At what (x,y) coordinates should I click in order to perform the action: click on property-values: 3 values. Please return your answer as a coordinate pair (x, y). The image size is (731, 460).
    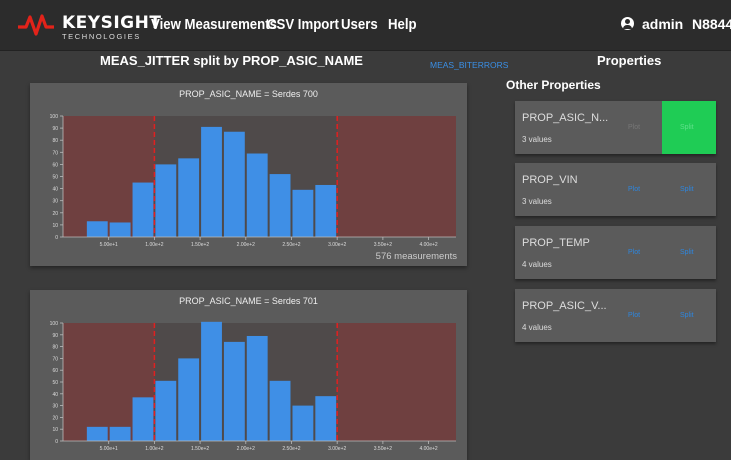
    Looking at the image, I should click on (537, 139).